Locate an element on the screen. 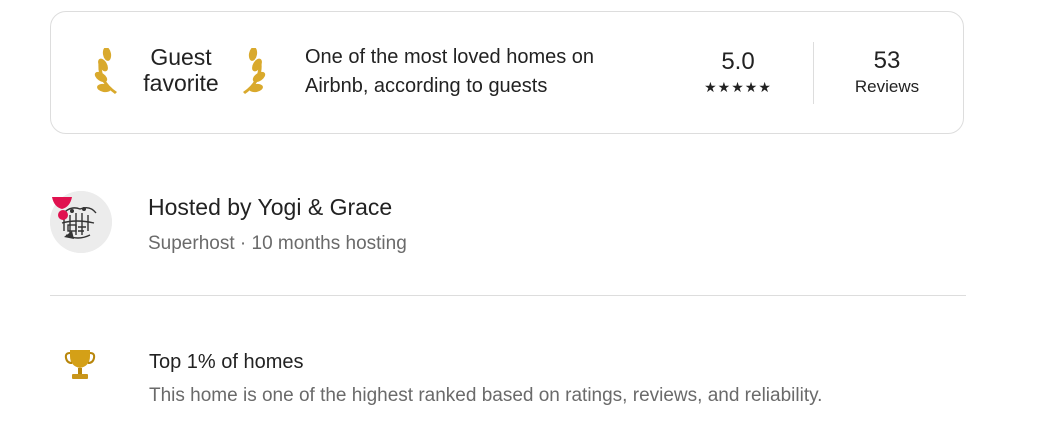 Image resolution: width=1040 pixels, height=436 pixels. section-divider is located at coordinates (508, 295).